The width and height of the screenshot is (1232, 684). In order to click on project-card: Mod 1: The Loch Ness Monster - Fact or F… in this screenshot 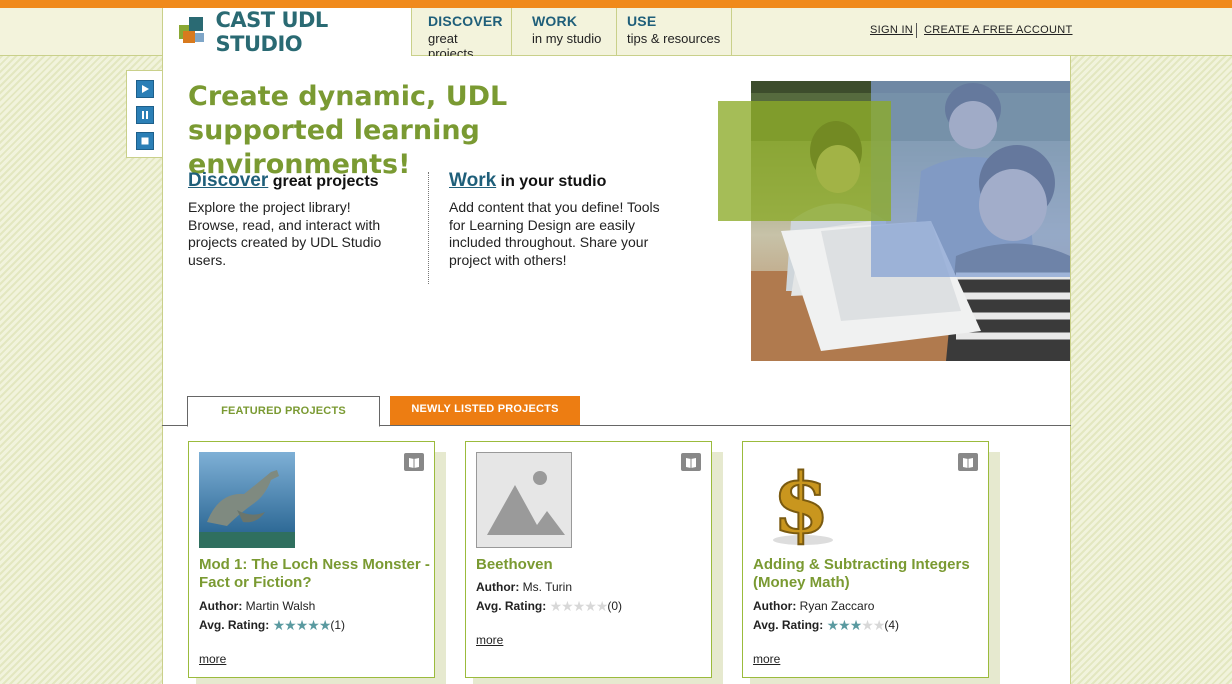, I will do `click(311, 559)`.